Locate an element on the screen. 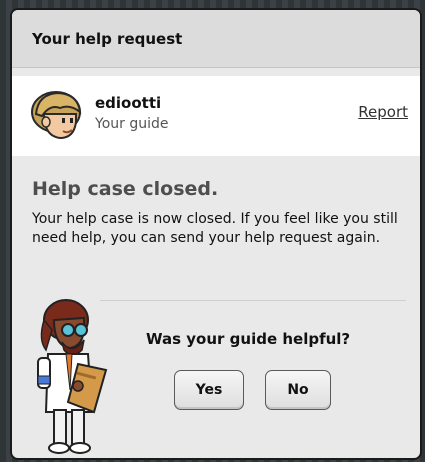 The image size is (425, 462). divider is located at coordinates (253, 300).